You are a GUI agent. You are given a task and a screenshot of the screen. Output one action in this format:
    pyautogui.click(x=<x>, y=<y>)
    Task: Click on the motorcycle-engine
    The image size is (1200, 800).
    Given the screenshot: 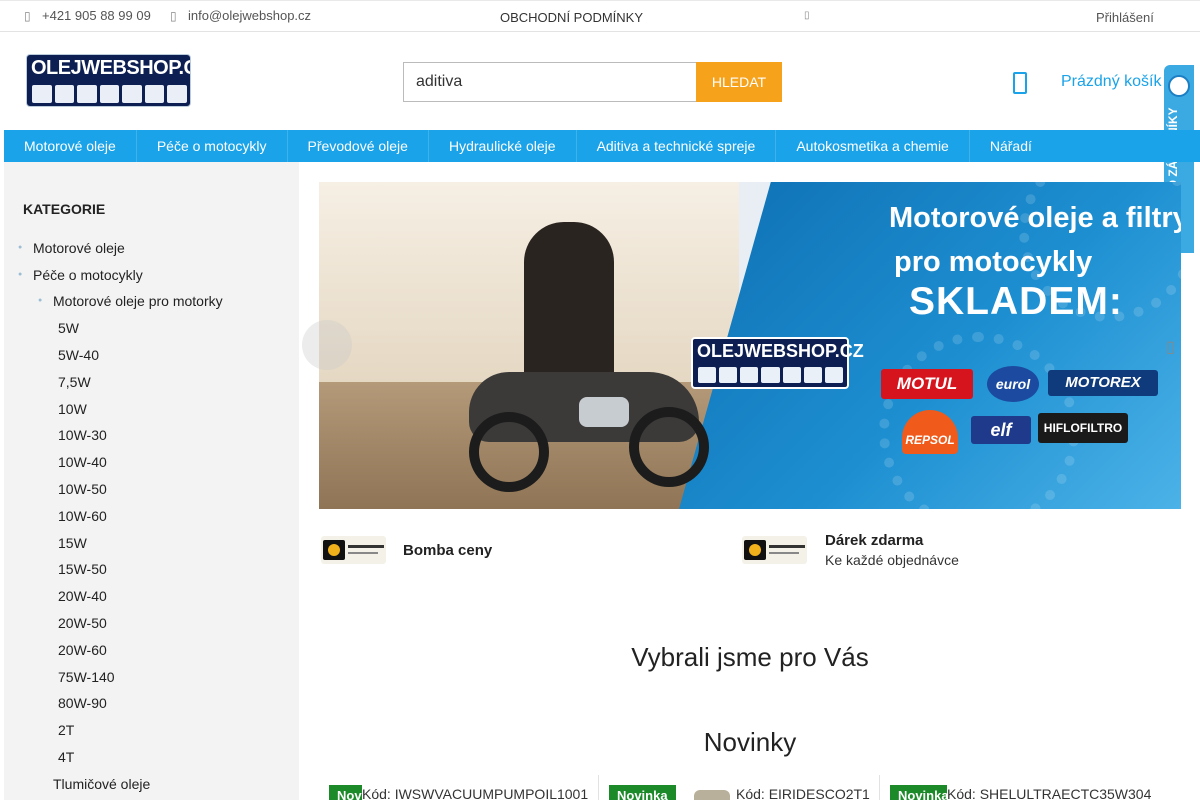 What is the action you would take?
    pyautogui.click(x=604, y=412)
    